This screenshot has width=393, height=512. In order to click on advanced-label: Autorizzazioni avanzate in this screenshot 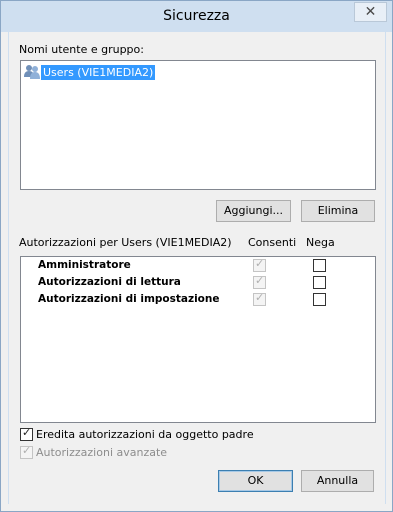, I will do `click(102, 452)`.